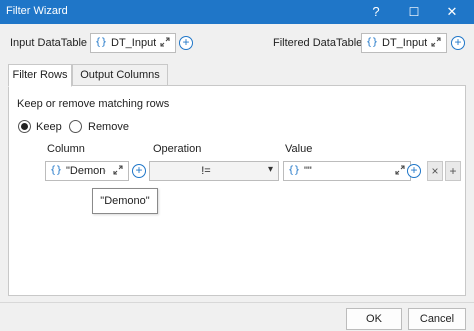 The image size is (474, 331). What do you see at coordinates (299, 149) in the screenshot?
I see `value-header: Value` at bounding box center [299, 149].